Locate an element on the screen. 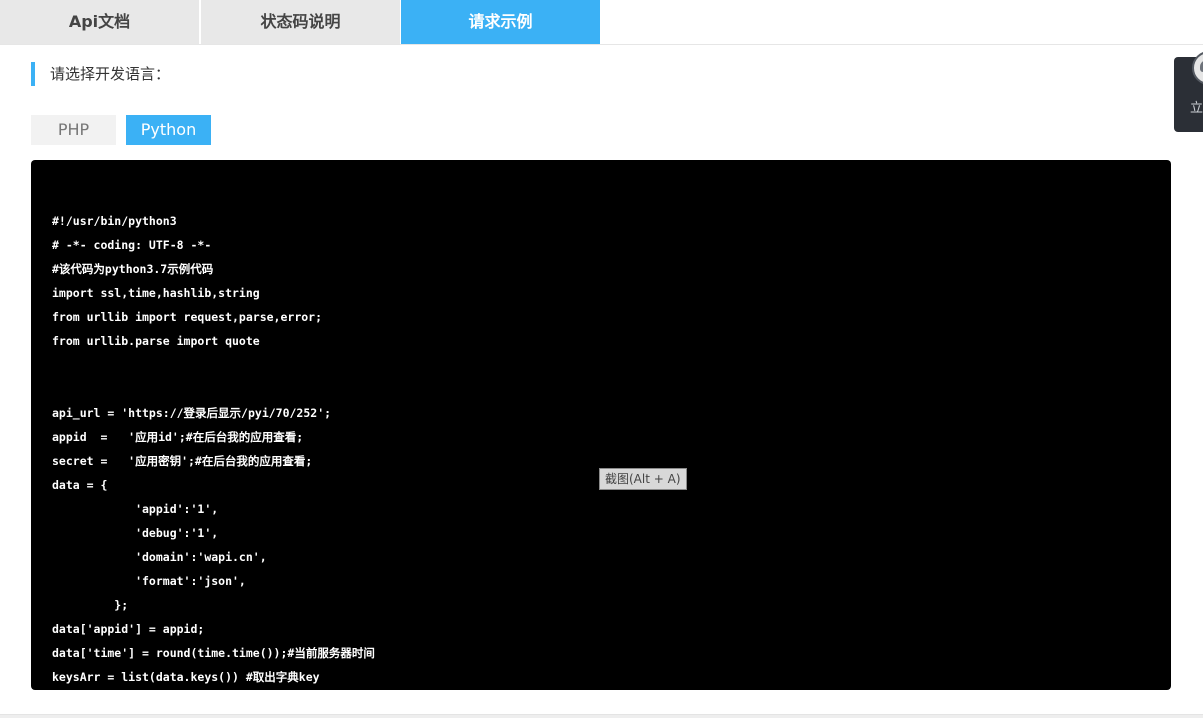 The image size is (1203, 718). code-line: 'appid':'1', is located at coordinates (135, 509).